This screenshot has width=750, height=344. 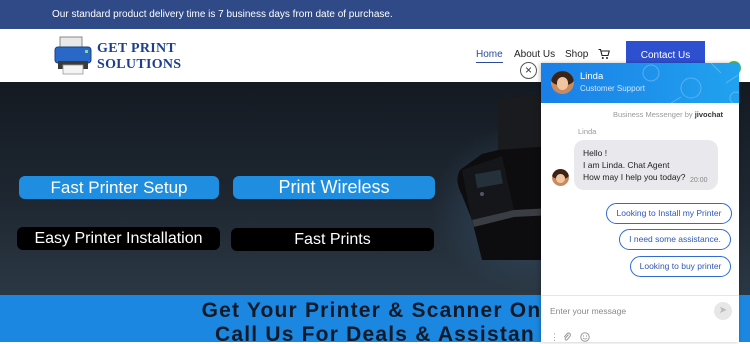 What do you see at coordinates (723, 311) in the screenshot?
I see `send-icon: ➤` at bounding box center [723, 311].